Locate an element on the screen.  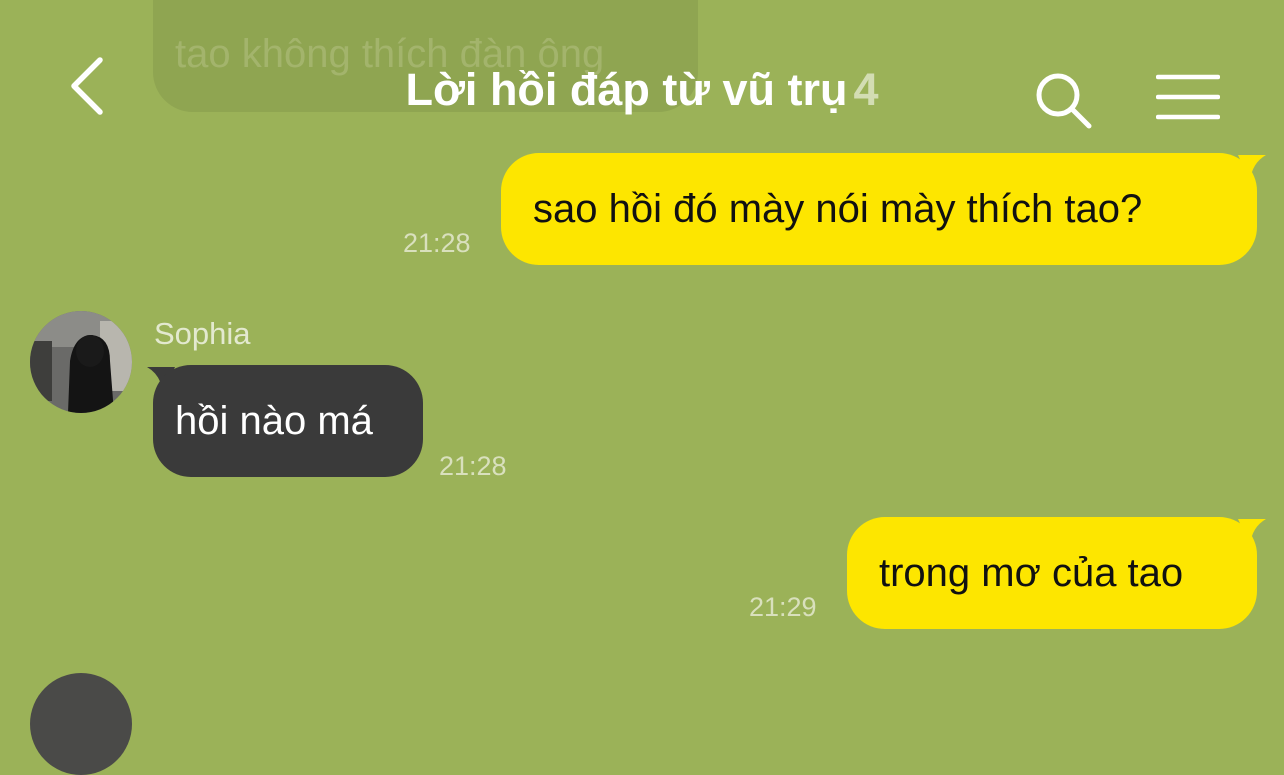
message-text: hồi nào má is located at coordinates (274, 421).